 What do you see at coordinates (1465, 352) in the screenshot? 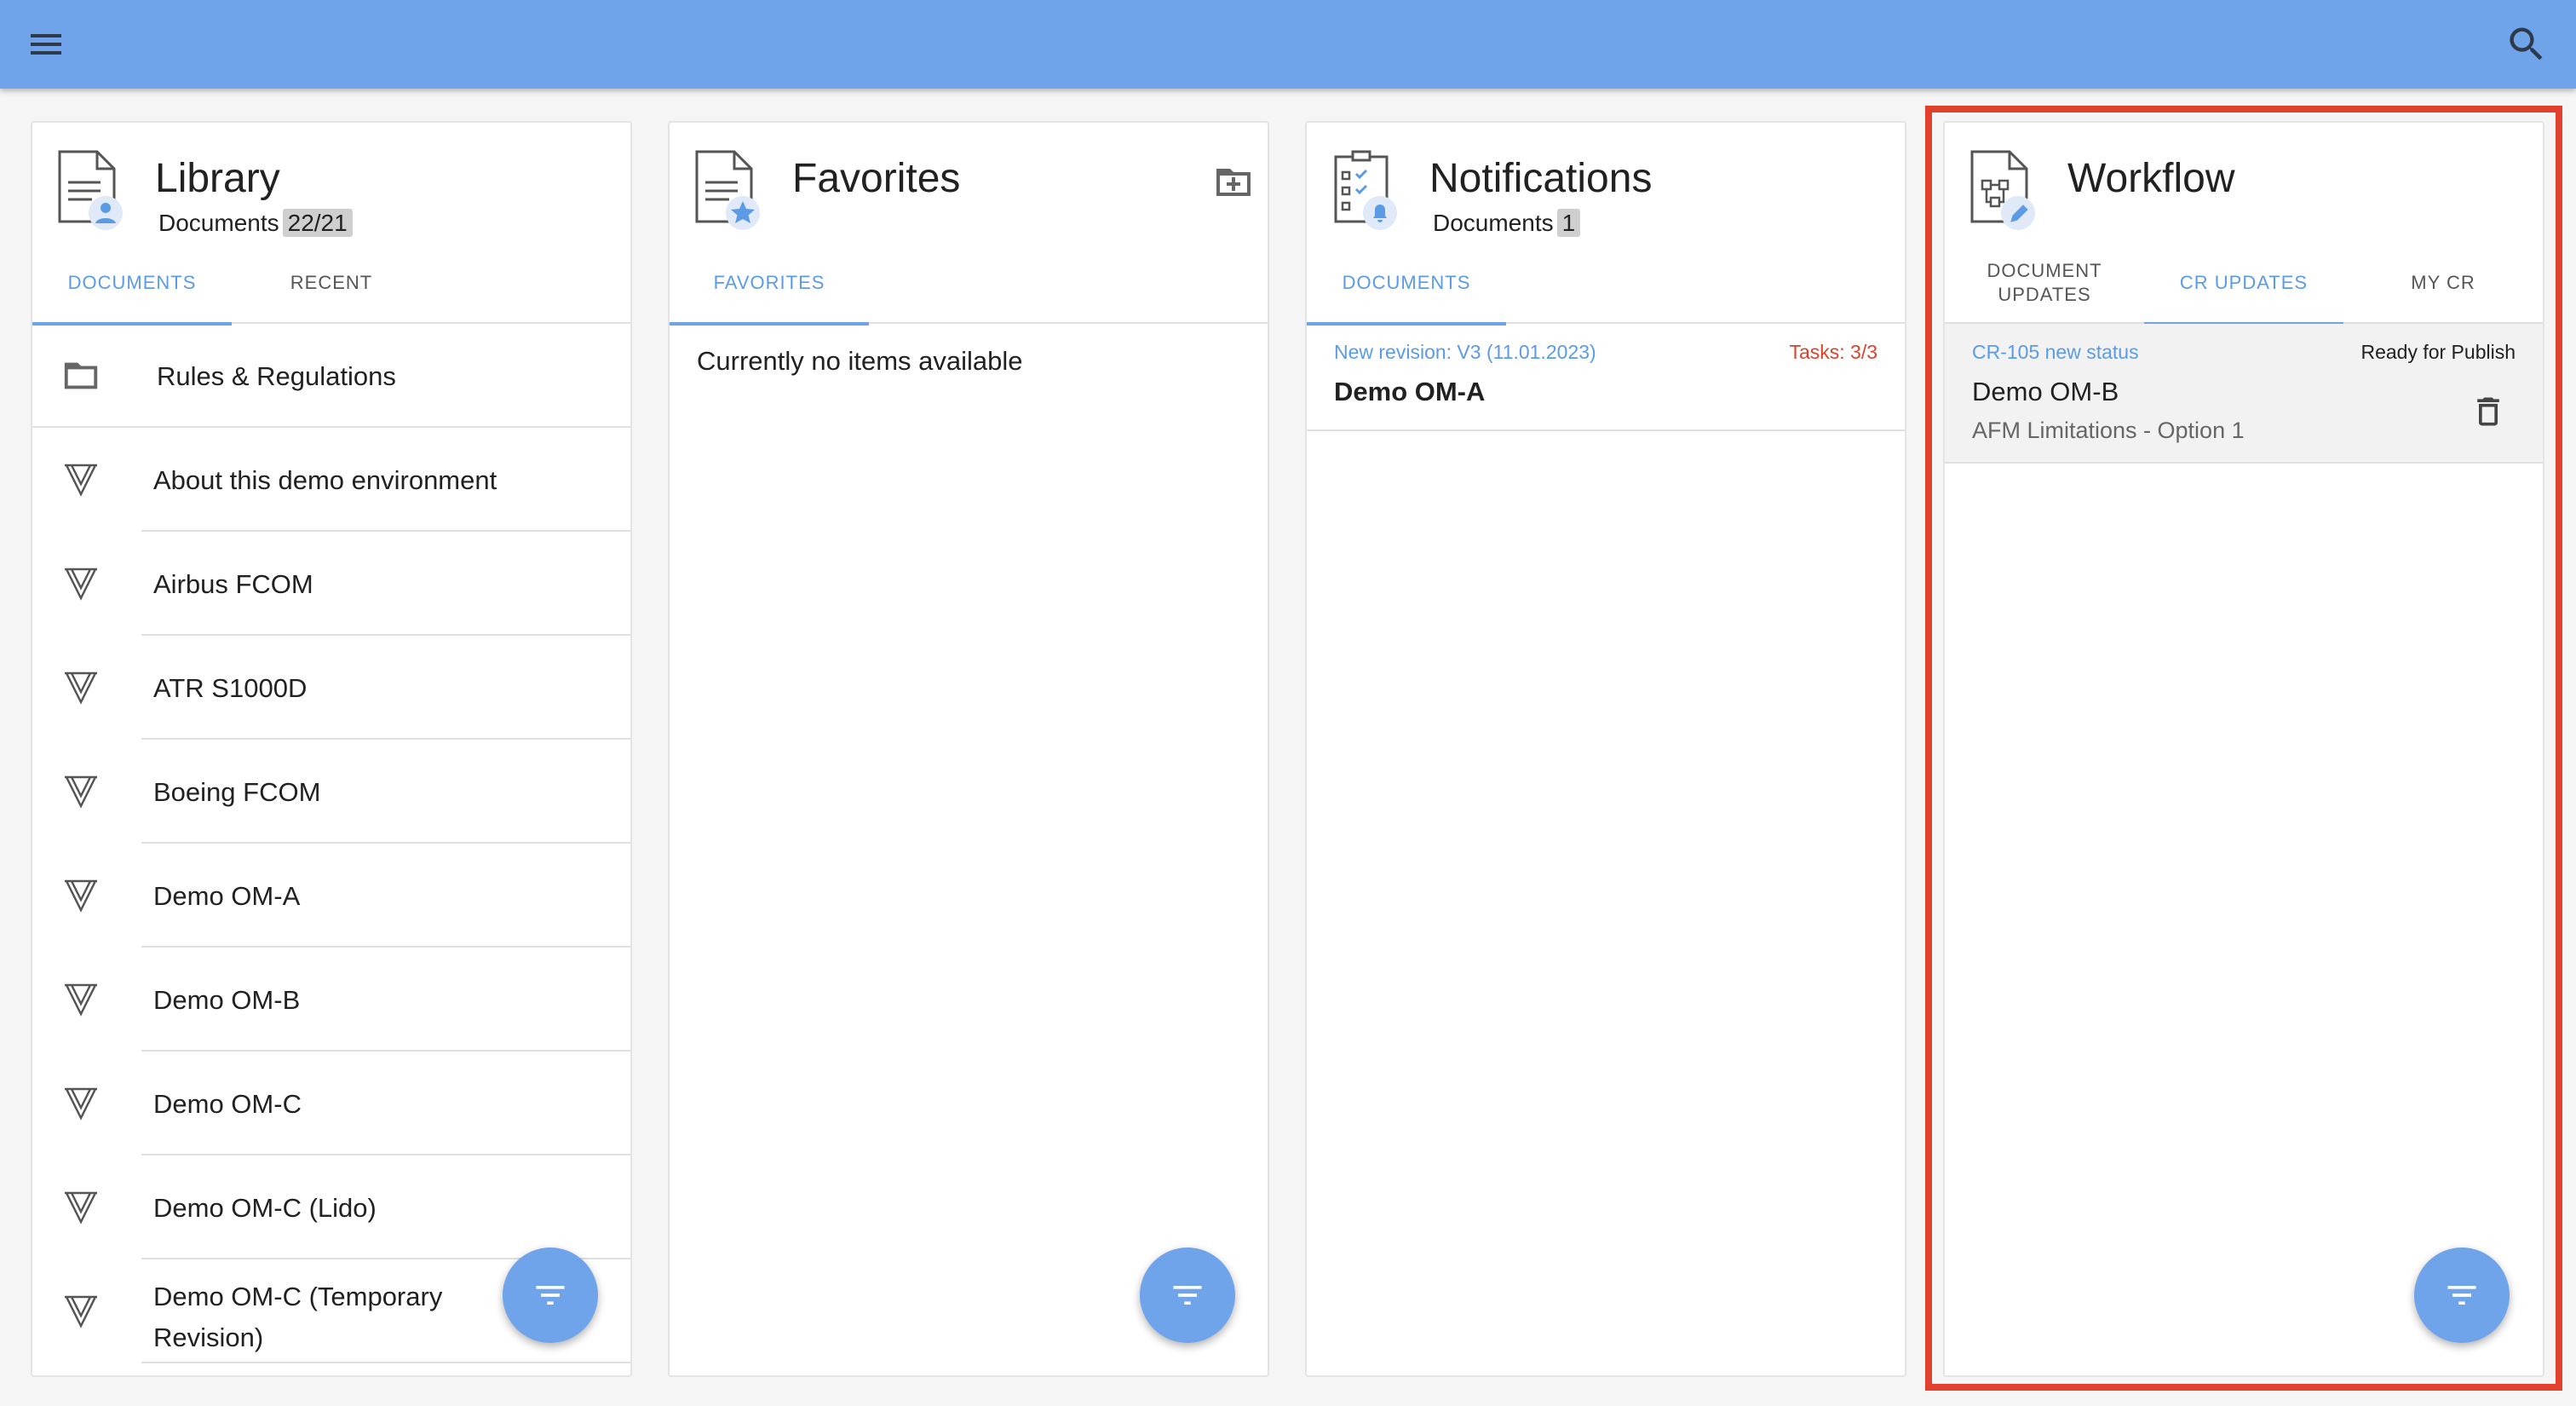
I see `revision-info: New revision: V3 (11.01.2023)` at bounding box center [1465, 352].